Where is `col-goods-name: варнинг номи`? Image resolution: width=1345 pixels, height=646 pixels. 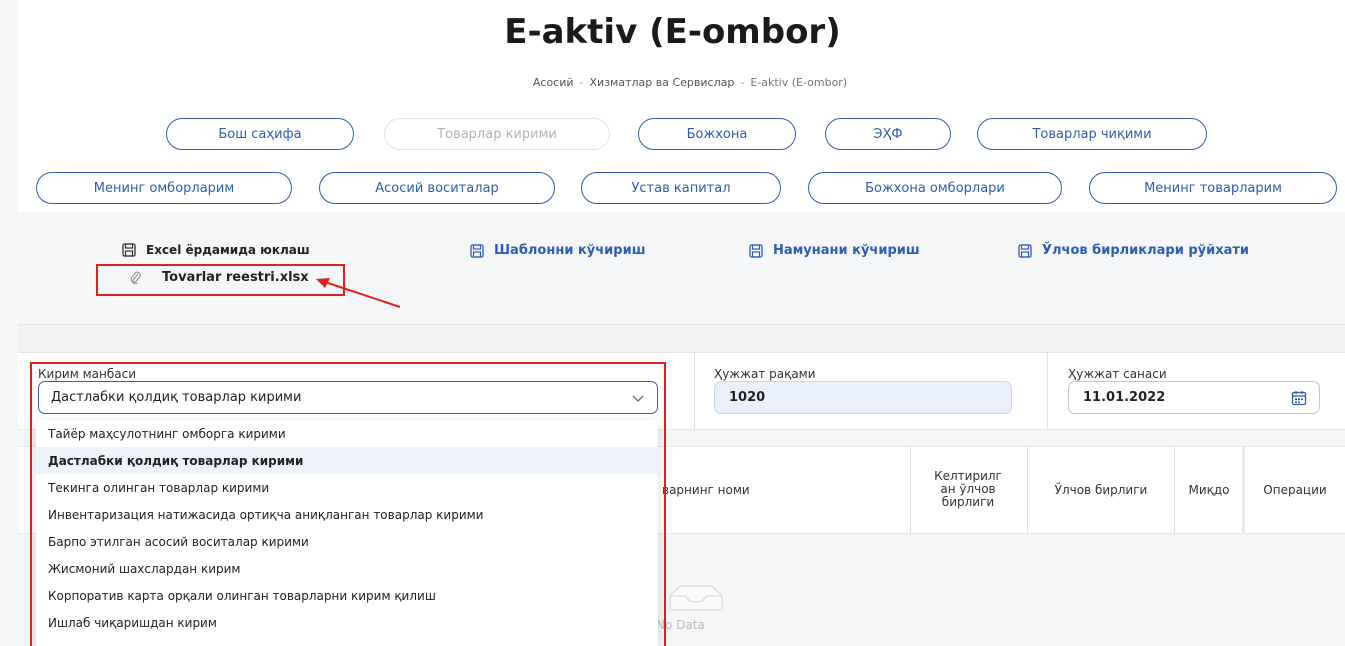 col-goods-name: варнинг номи is located at coordinates (706, 490).